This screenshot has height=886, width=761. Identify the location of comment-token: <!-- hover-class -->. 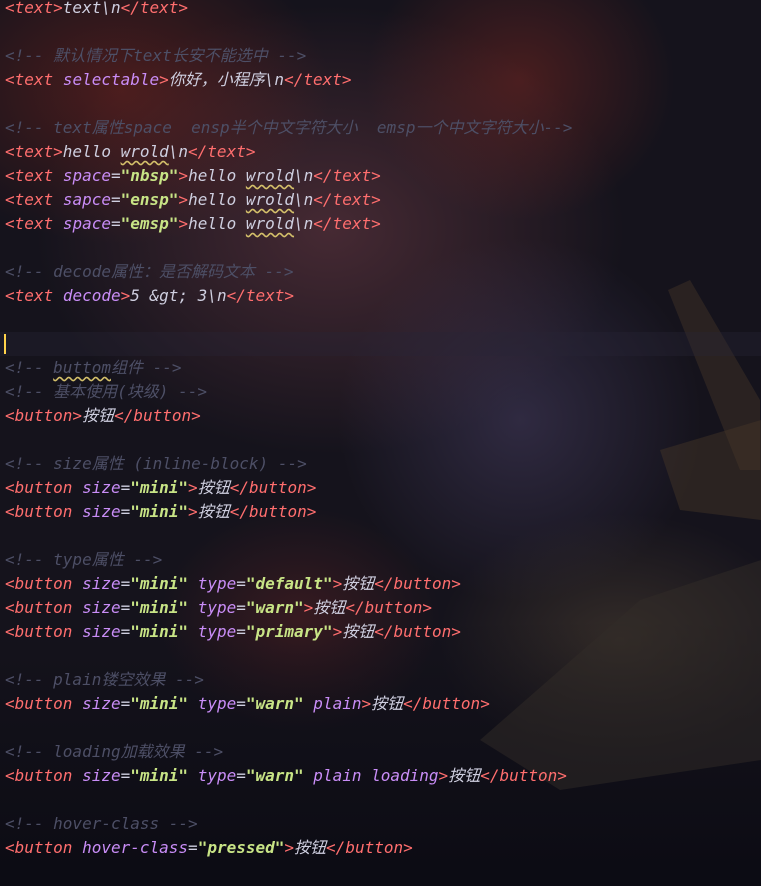
(101, 823).